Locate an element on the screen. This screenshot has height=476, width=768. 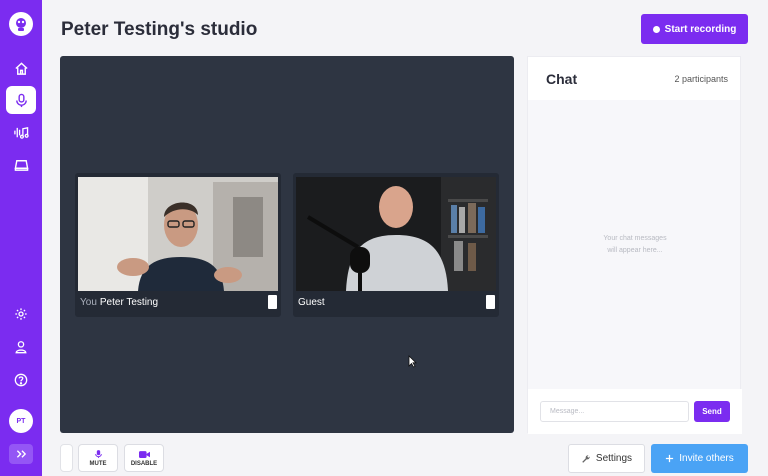
mute-button: MUTE is located at coordinates (98, 458).